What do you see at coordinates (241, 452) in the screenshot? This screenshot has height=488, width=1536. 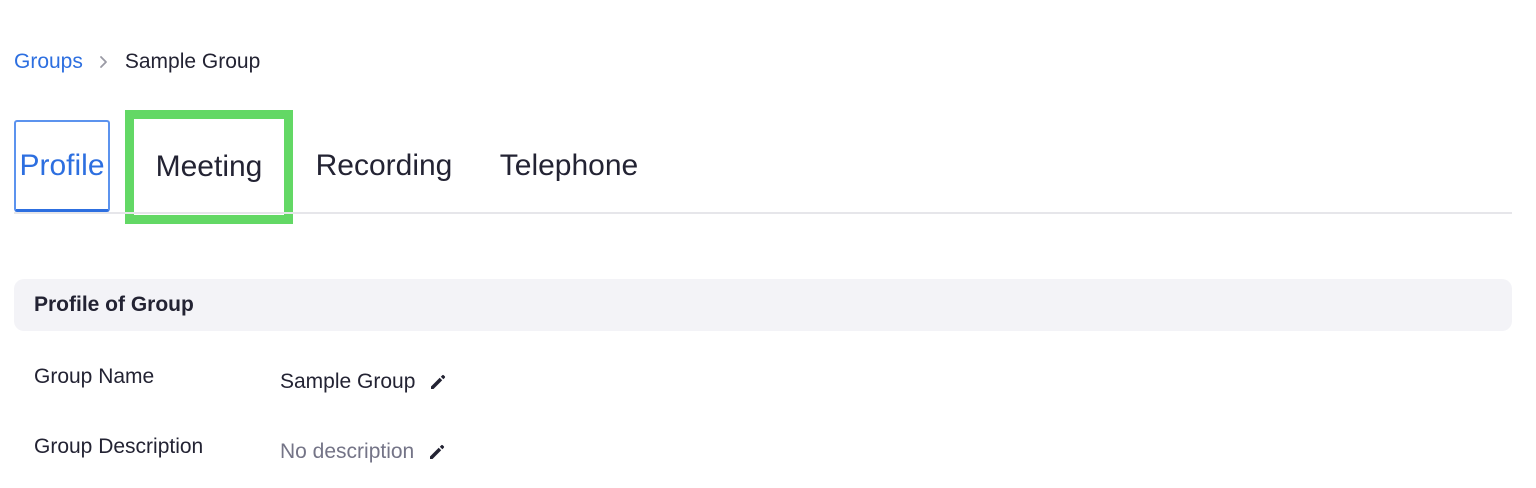 I see `group-description-row: Group Description No description` at bounding box center [241, 452].